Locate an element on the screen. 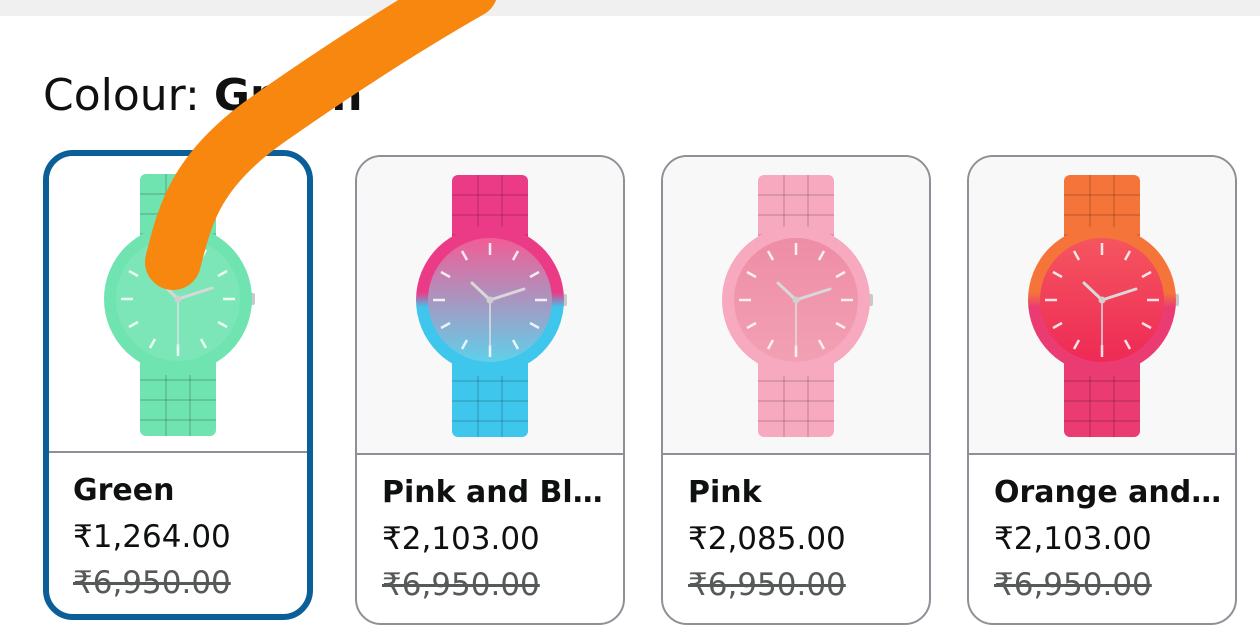  colour-label: Colour: is located at coordinates (128, 95).